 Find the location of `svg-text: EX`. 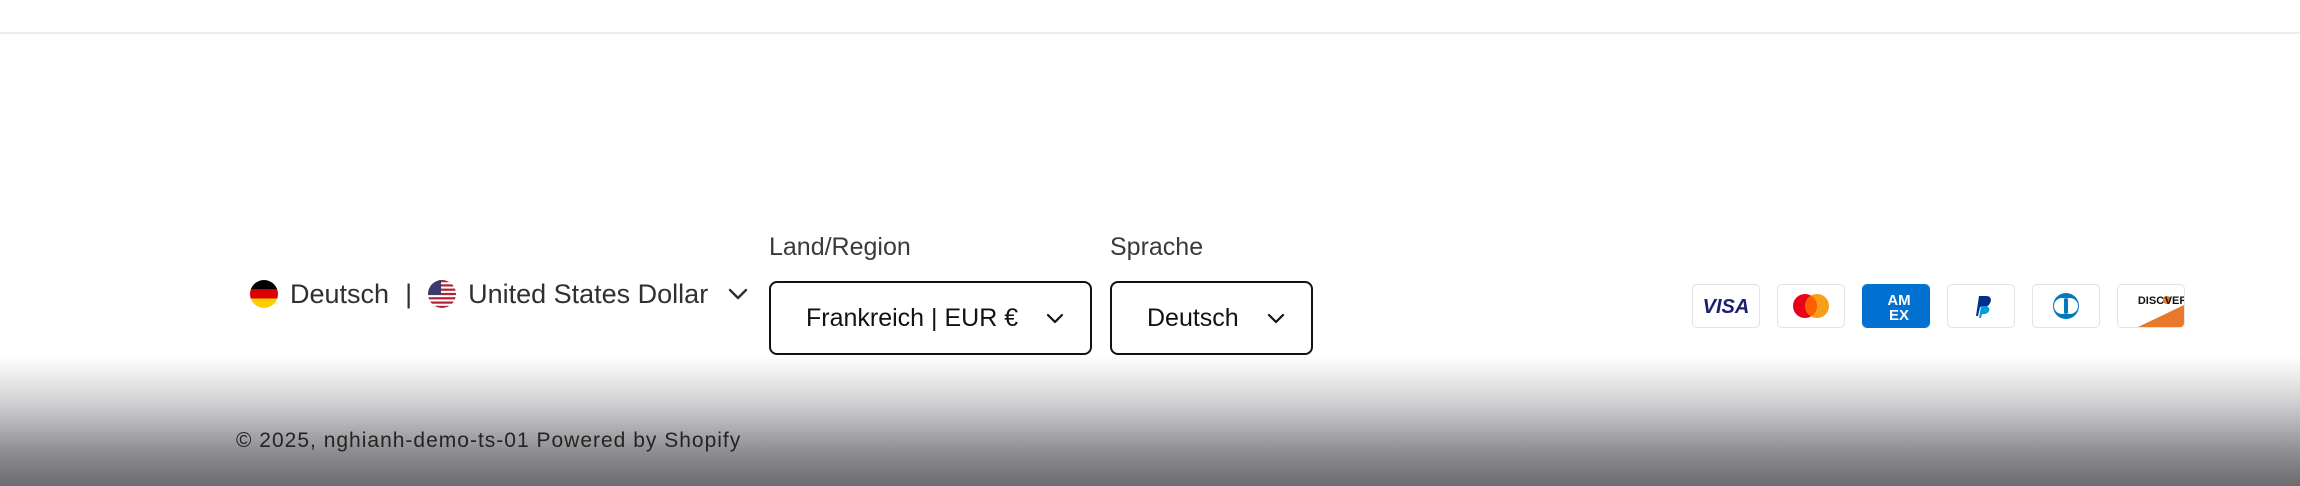

svg-text: EX is located at coordinates (1899, 315).